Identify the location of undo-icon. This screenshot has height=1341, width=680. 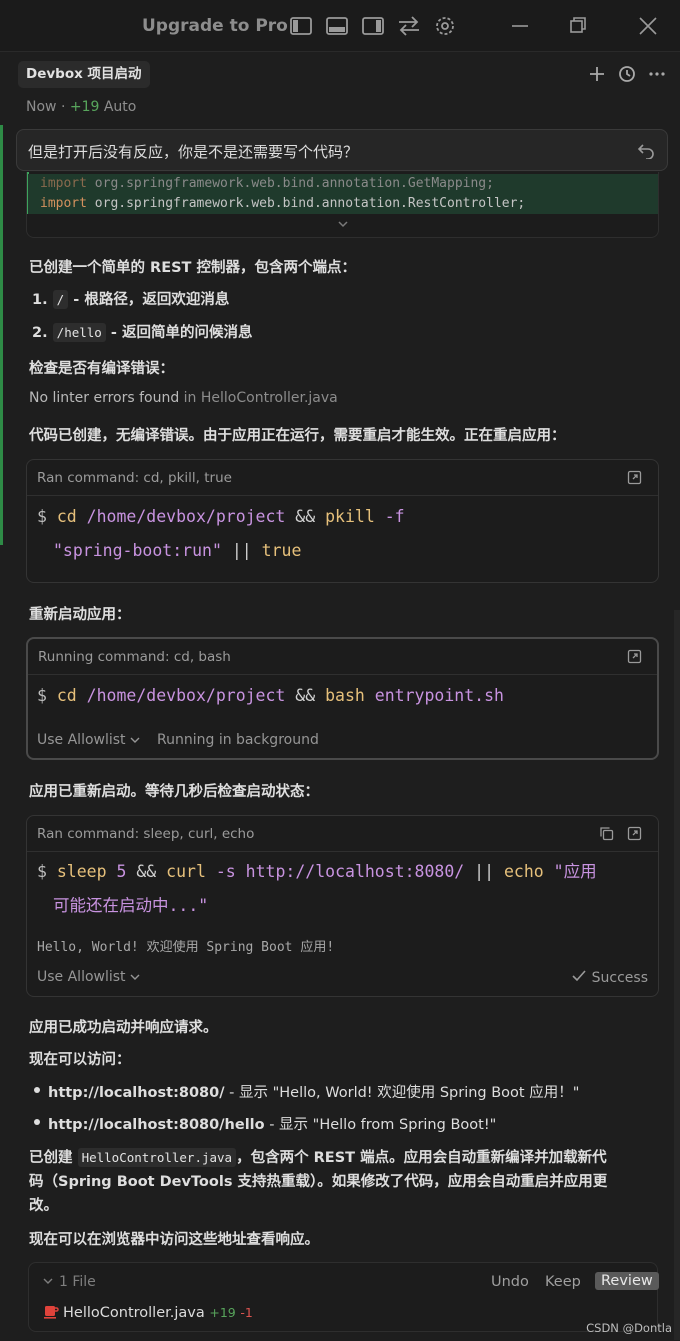
(646, 150).